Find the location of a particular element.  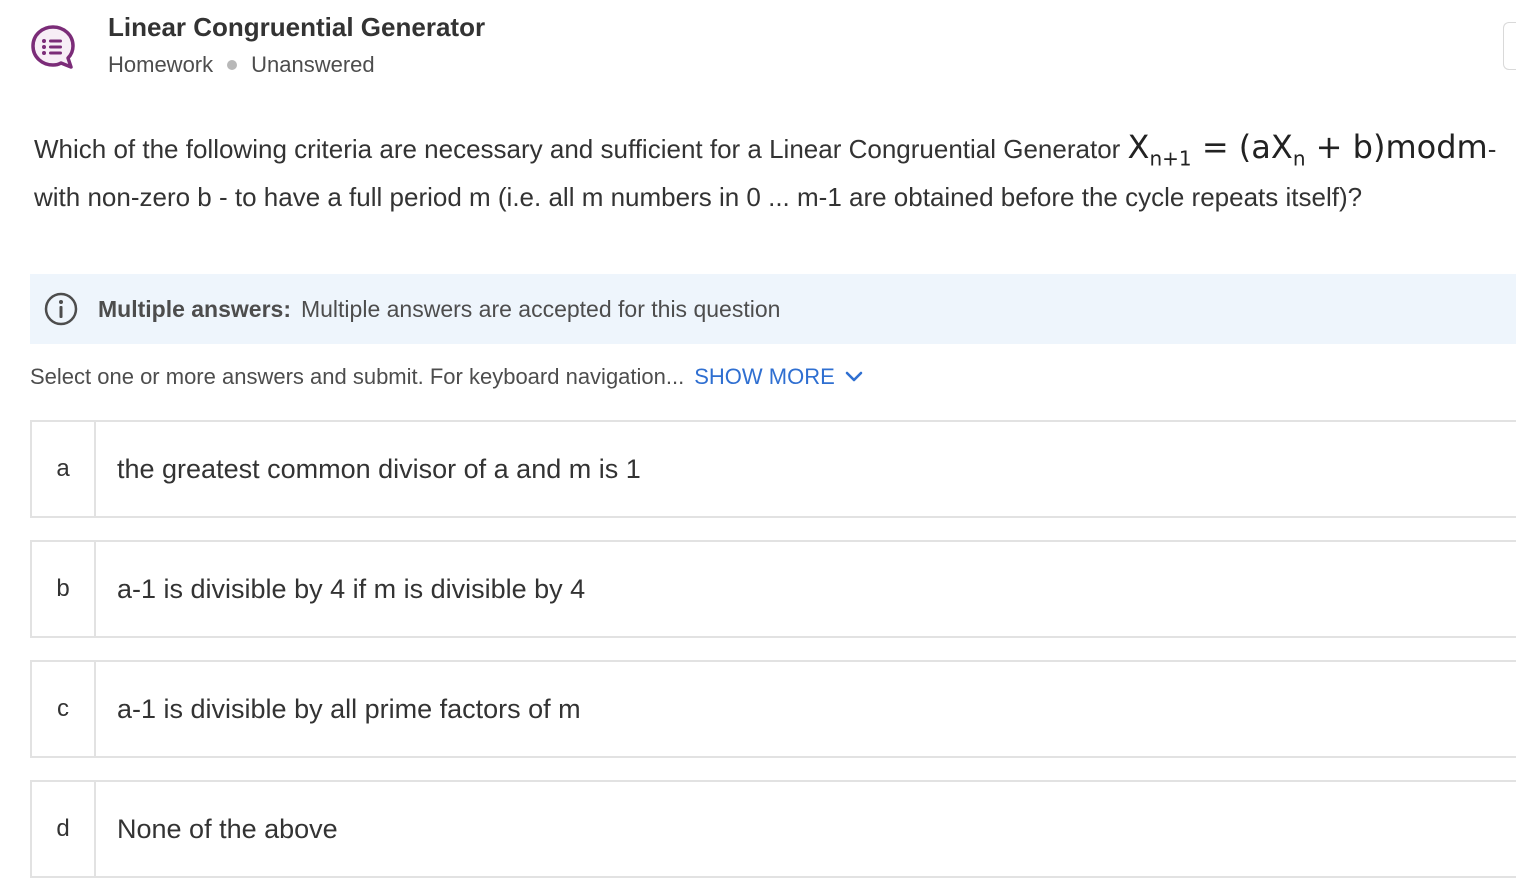

option-letter: d is located at coordinates (64, 829).